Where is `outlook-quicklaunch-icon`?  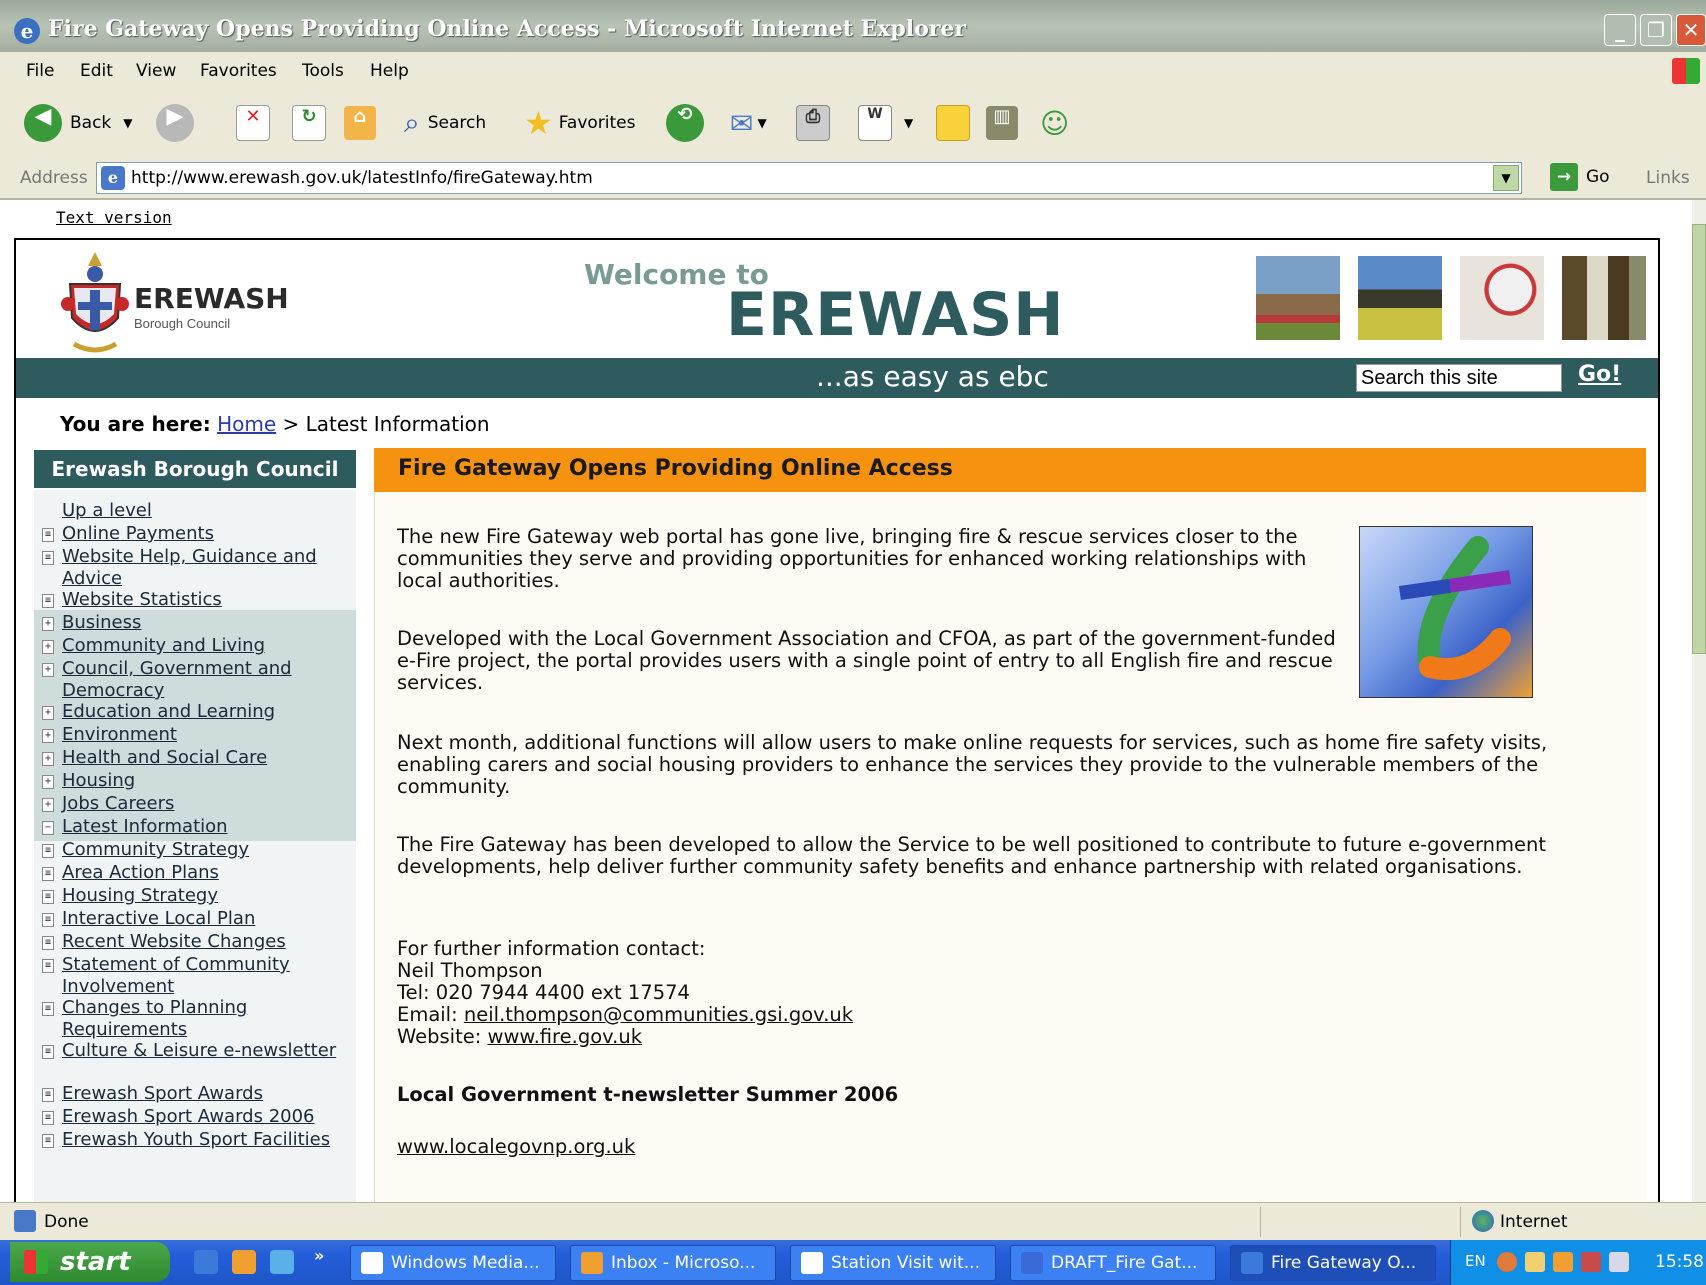 outlook-quicklaunch-icon is located at coordinates (244, 1262).